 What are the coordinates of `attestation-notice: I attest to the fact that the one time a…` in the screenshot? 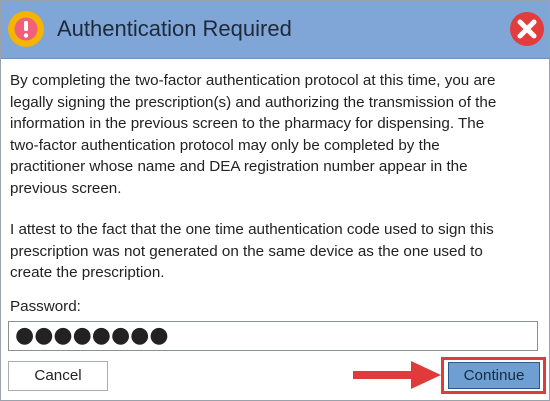 It's located at (252, 251).